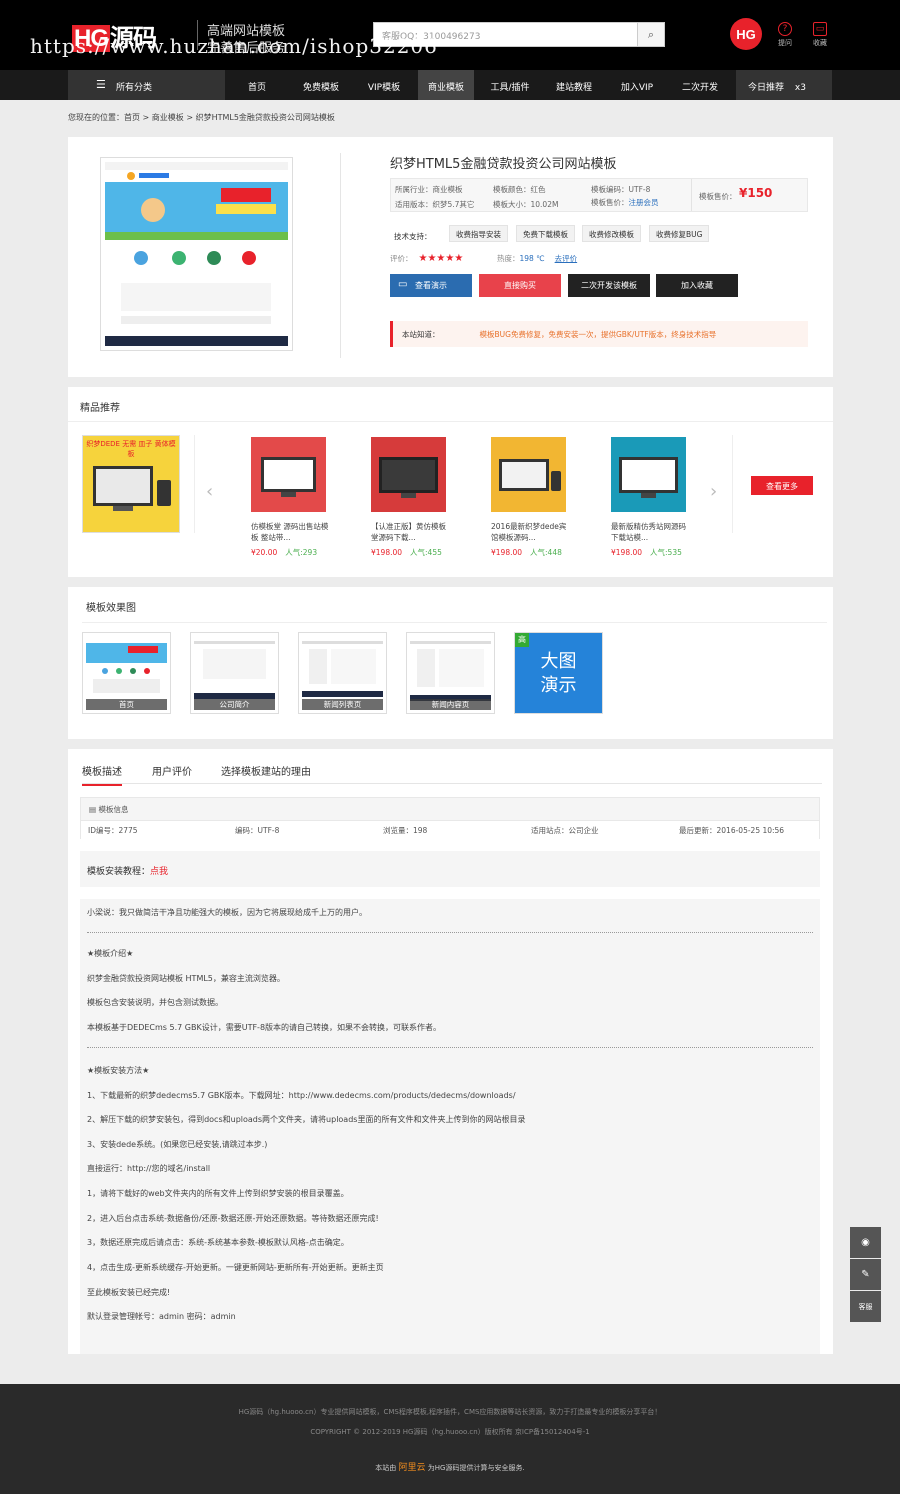 This screenshot has width=900, height=1494. Describe the element at coordinates (441, 258) in the screenshot. I see `rating-stars: ★★★★★` at that location.